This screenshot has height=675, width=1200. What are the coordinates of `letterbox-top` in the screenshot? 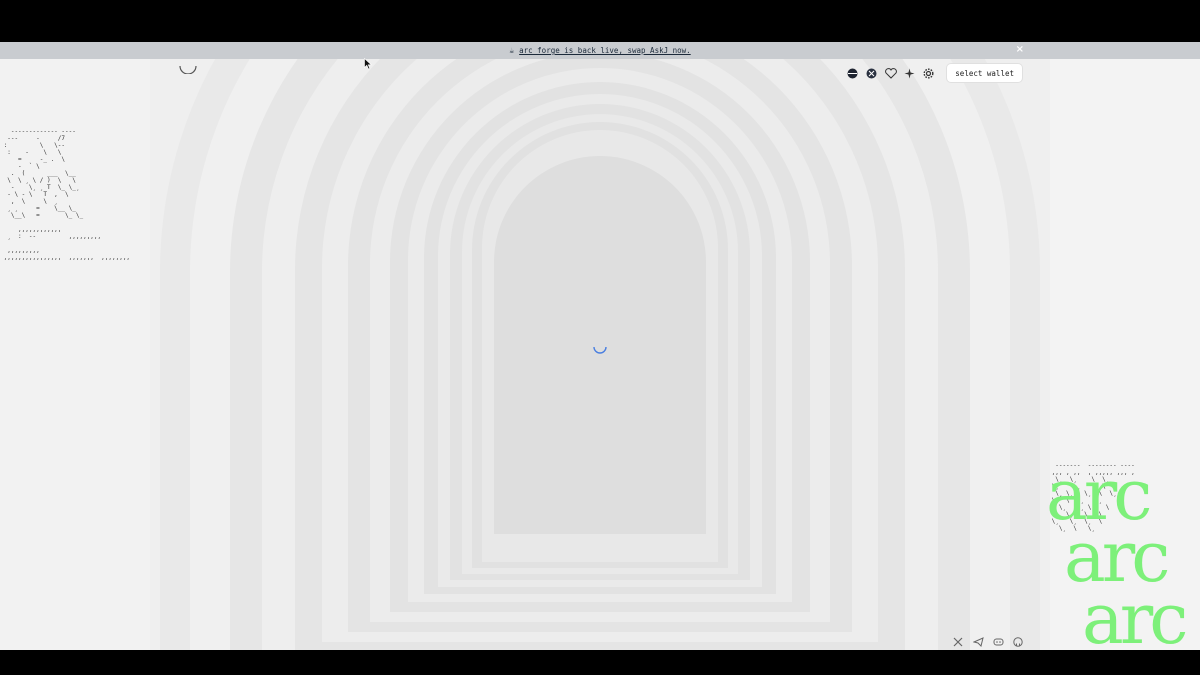 It's located at (600, 21).